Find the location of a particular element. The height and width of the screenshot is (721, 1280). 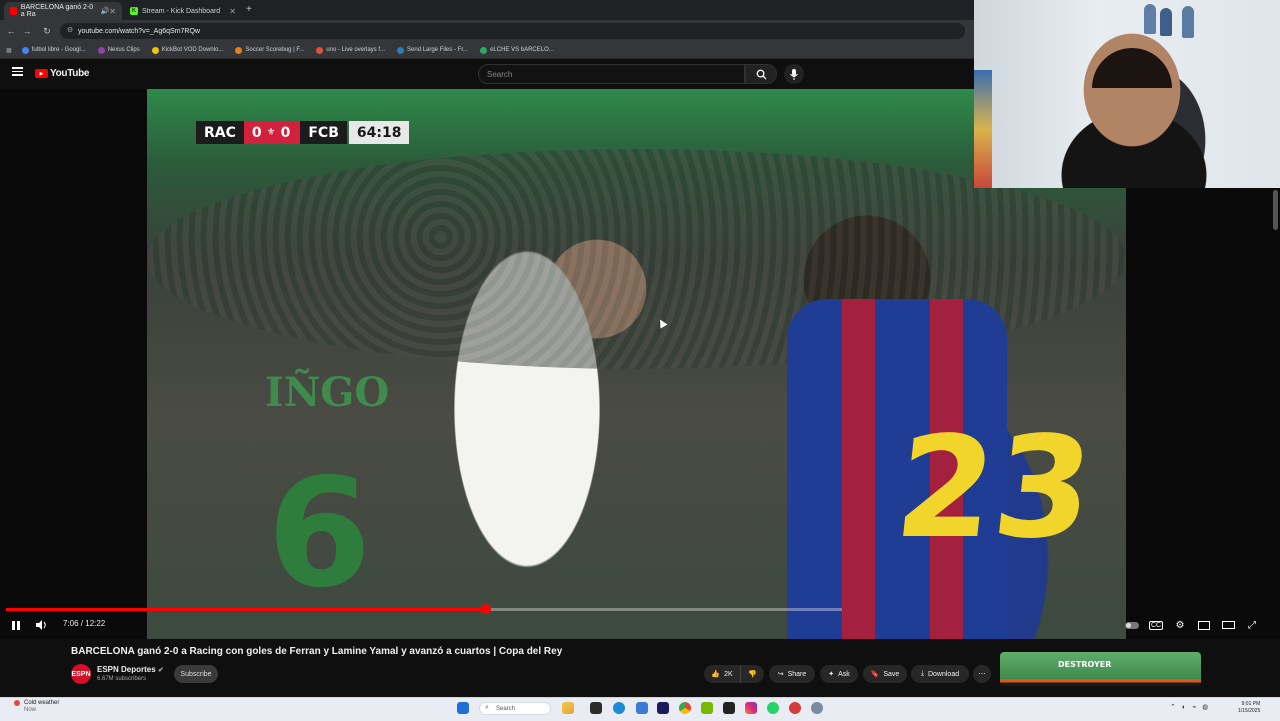

ask-button: ✦ Ask is located at coordinates (839, 674).